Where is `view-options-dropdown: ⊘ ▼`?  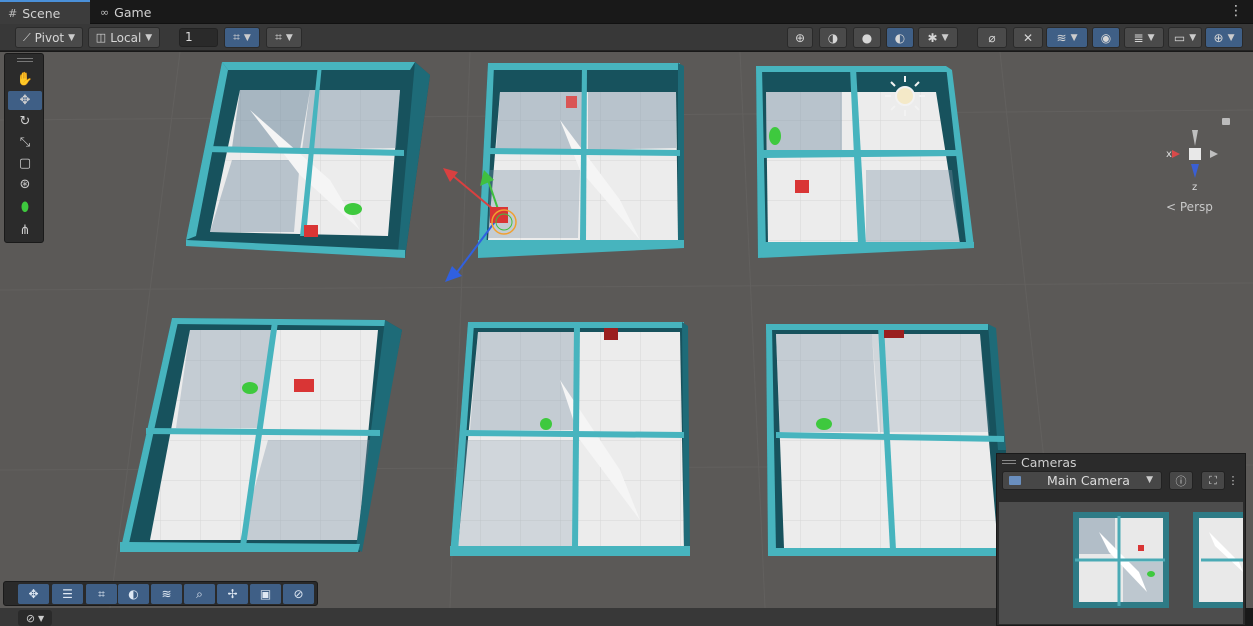 view-options-dropdown: ⊘ ▼ is located at coordinates (35, 618).